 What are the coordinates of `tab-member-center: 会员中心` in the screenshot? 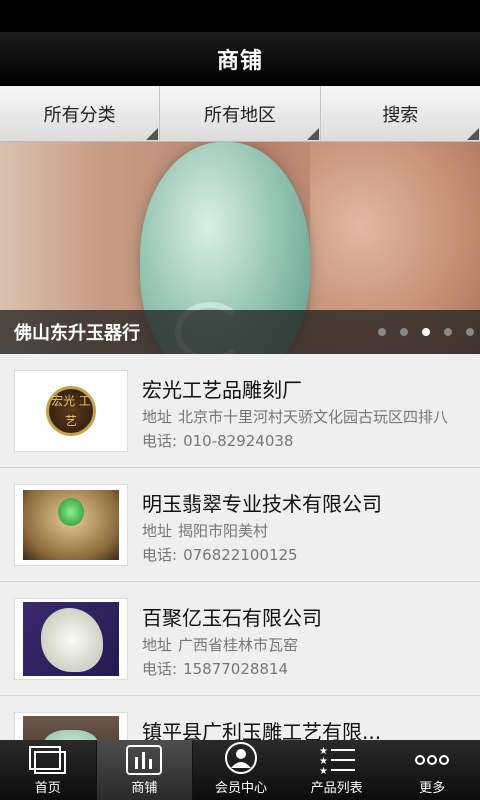 It's located at (241, 770).